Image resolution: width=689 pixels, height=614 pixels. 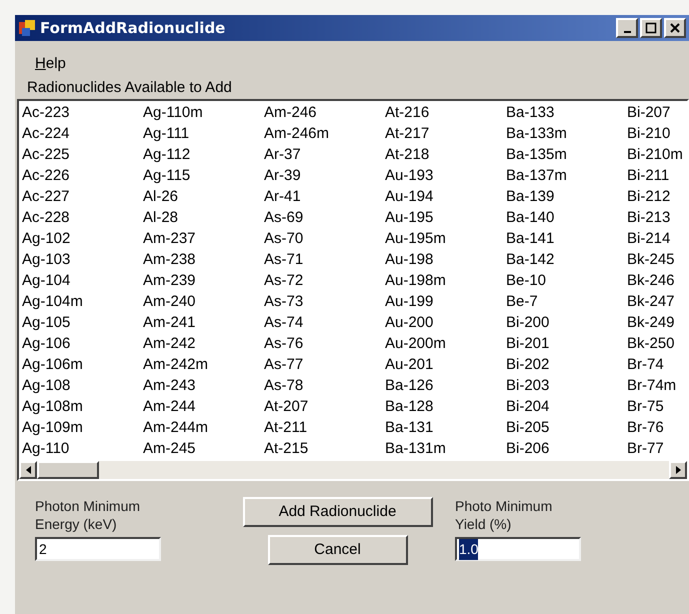 What do you see at coordinates (445, 448) in the screenshot?
I see `list-item: Ba-131m` at bounding box center [445, 448].